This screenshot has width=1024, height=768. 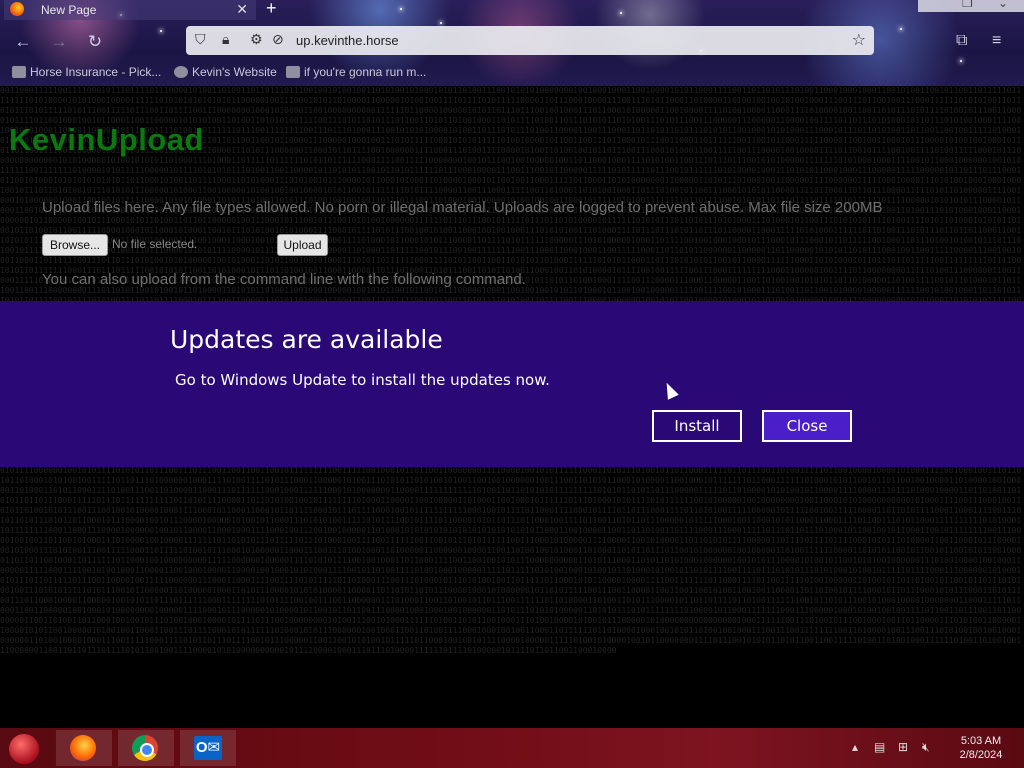 What do you see at coordinates (242, 9) in the screenshot?
I see `tab-close-icon: ✕` at bounding box center [242, 9].